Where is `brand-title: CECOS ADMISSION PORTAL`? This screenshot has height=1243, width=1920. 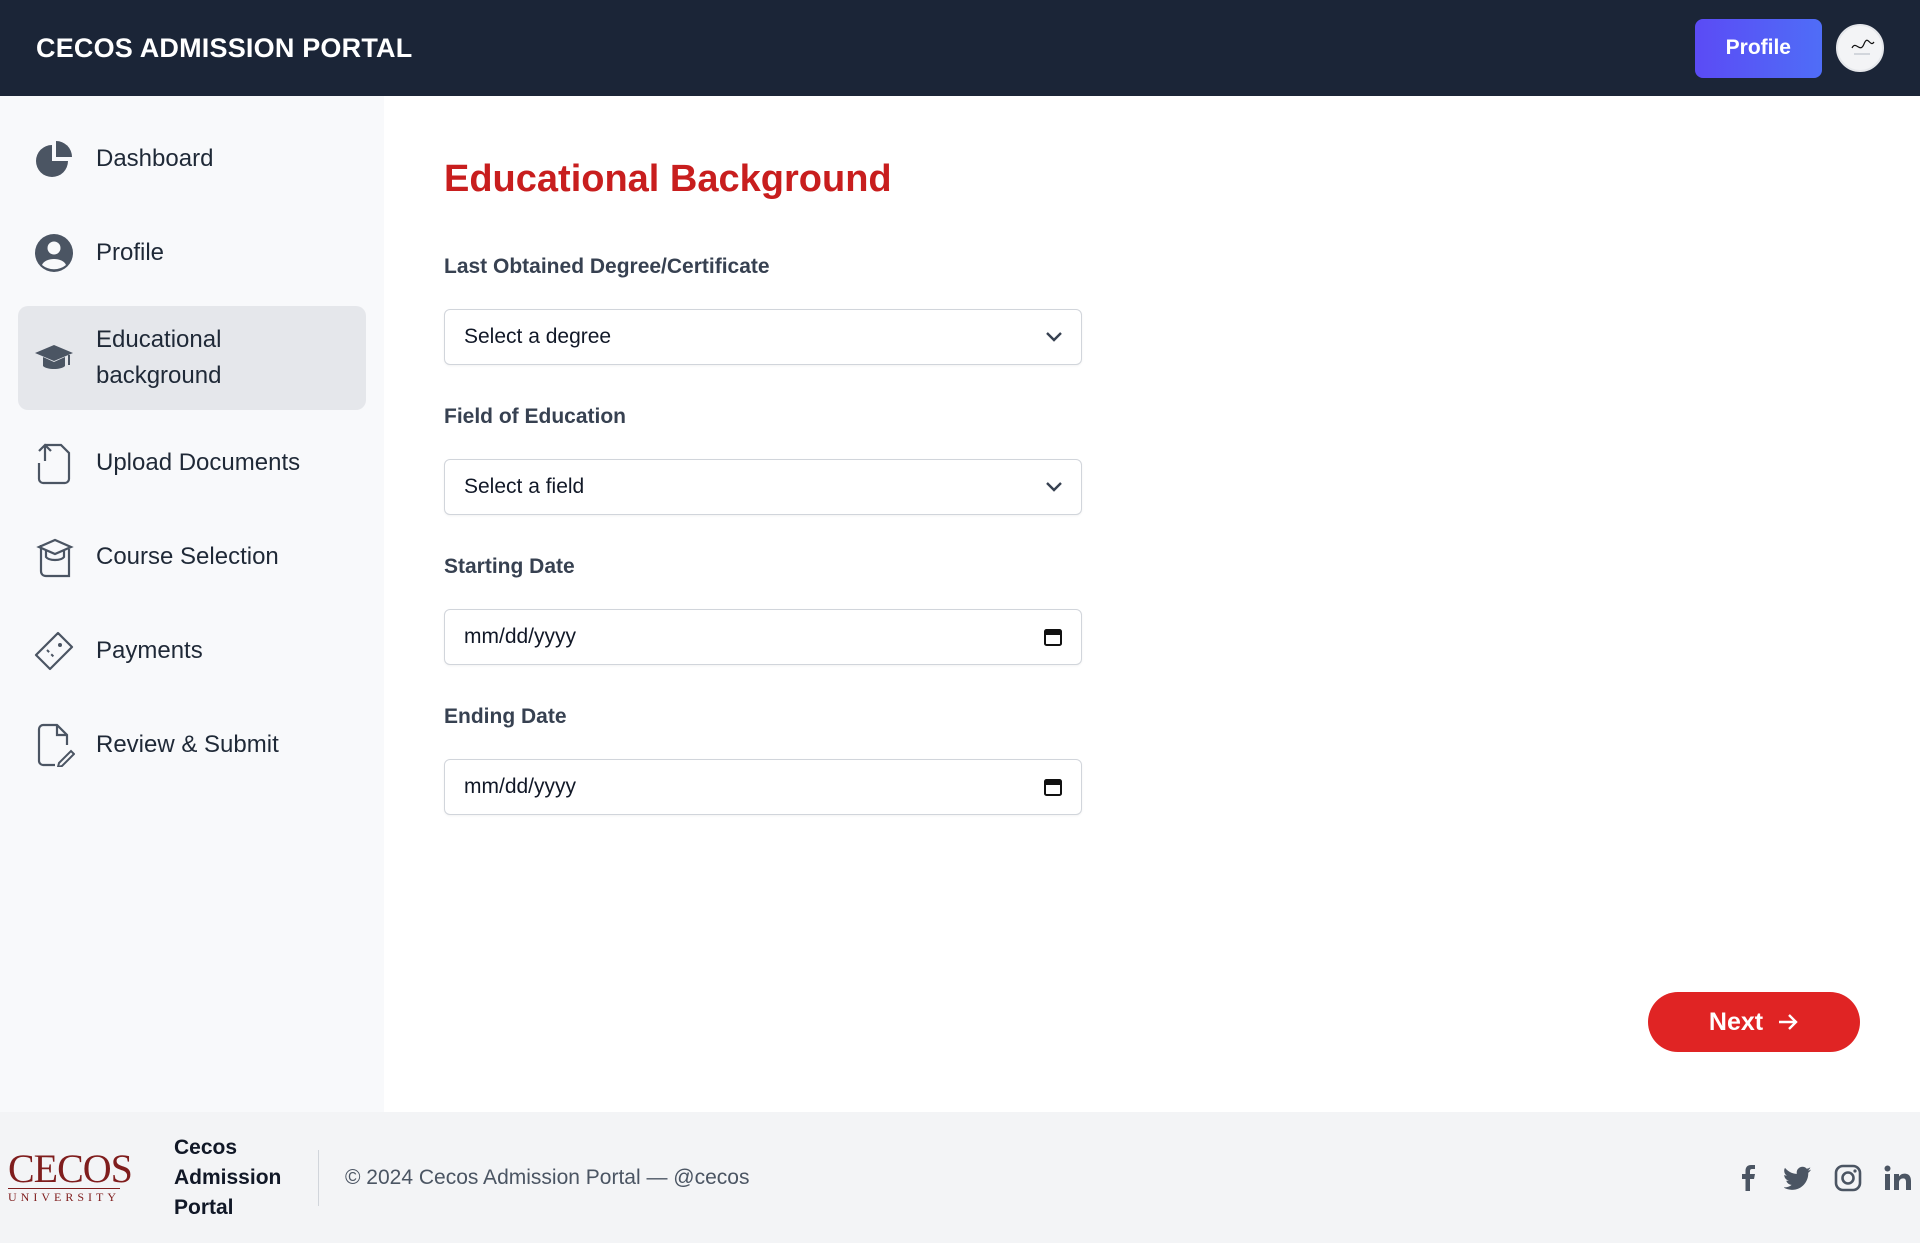
brand-title: CECOS ADMISSION PORTAL is located at coordinates (224, 47).